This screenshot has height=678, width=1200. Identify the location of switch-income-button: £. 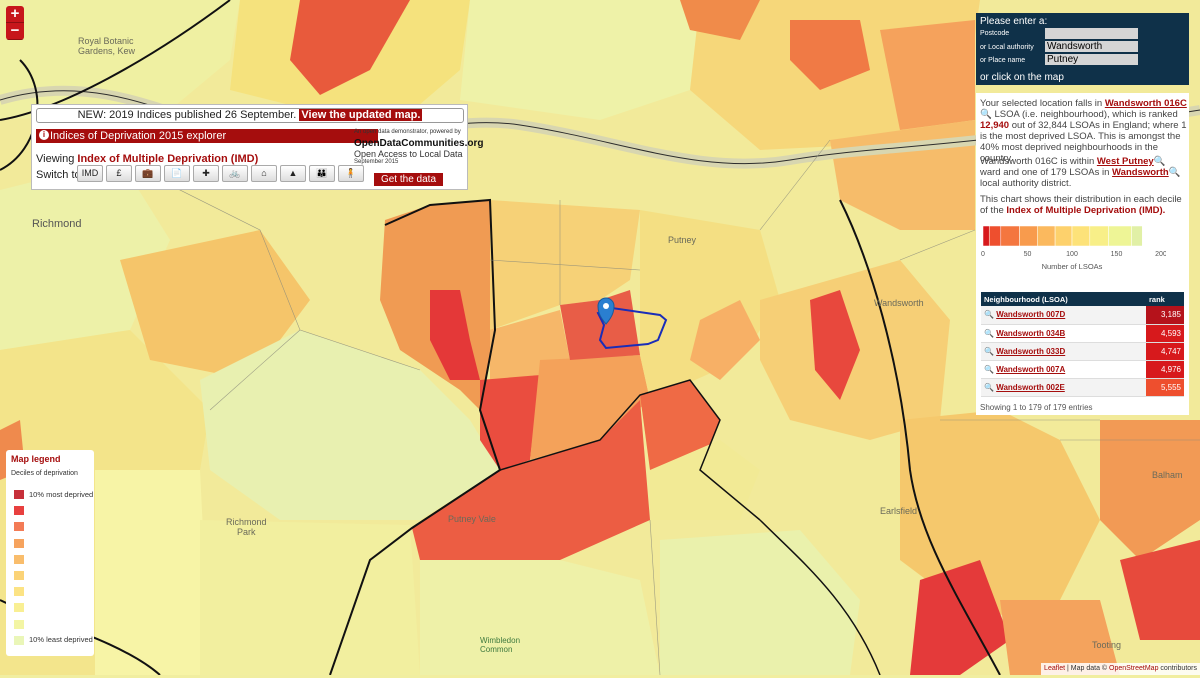
(119, 173).